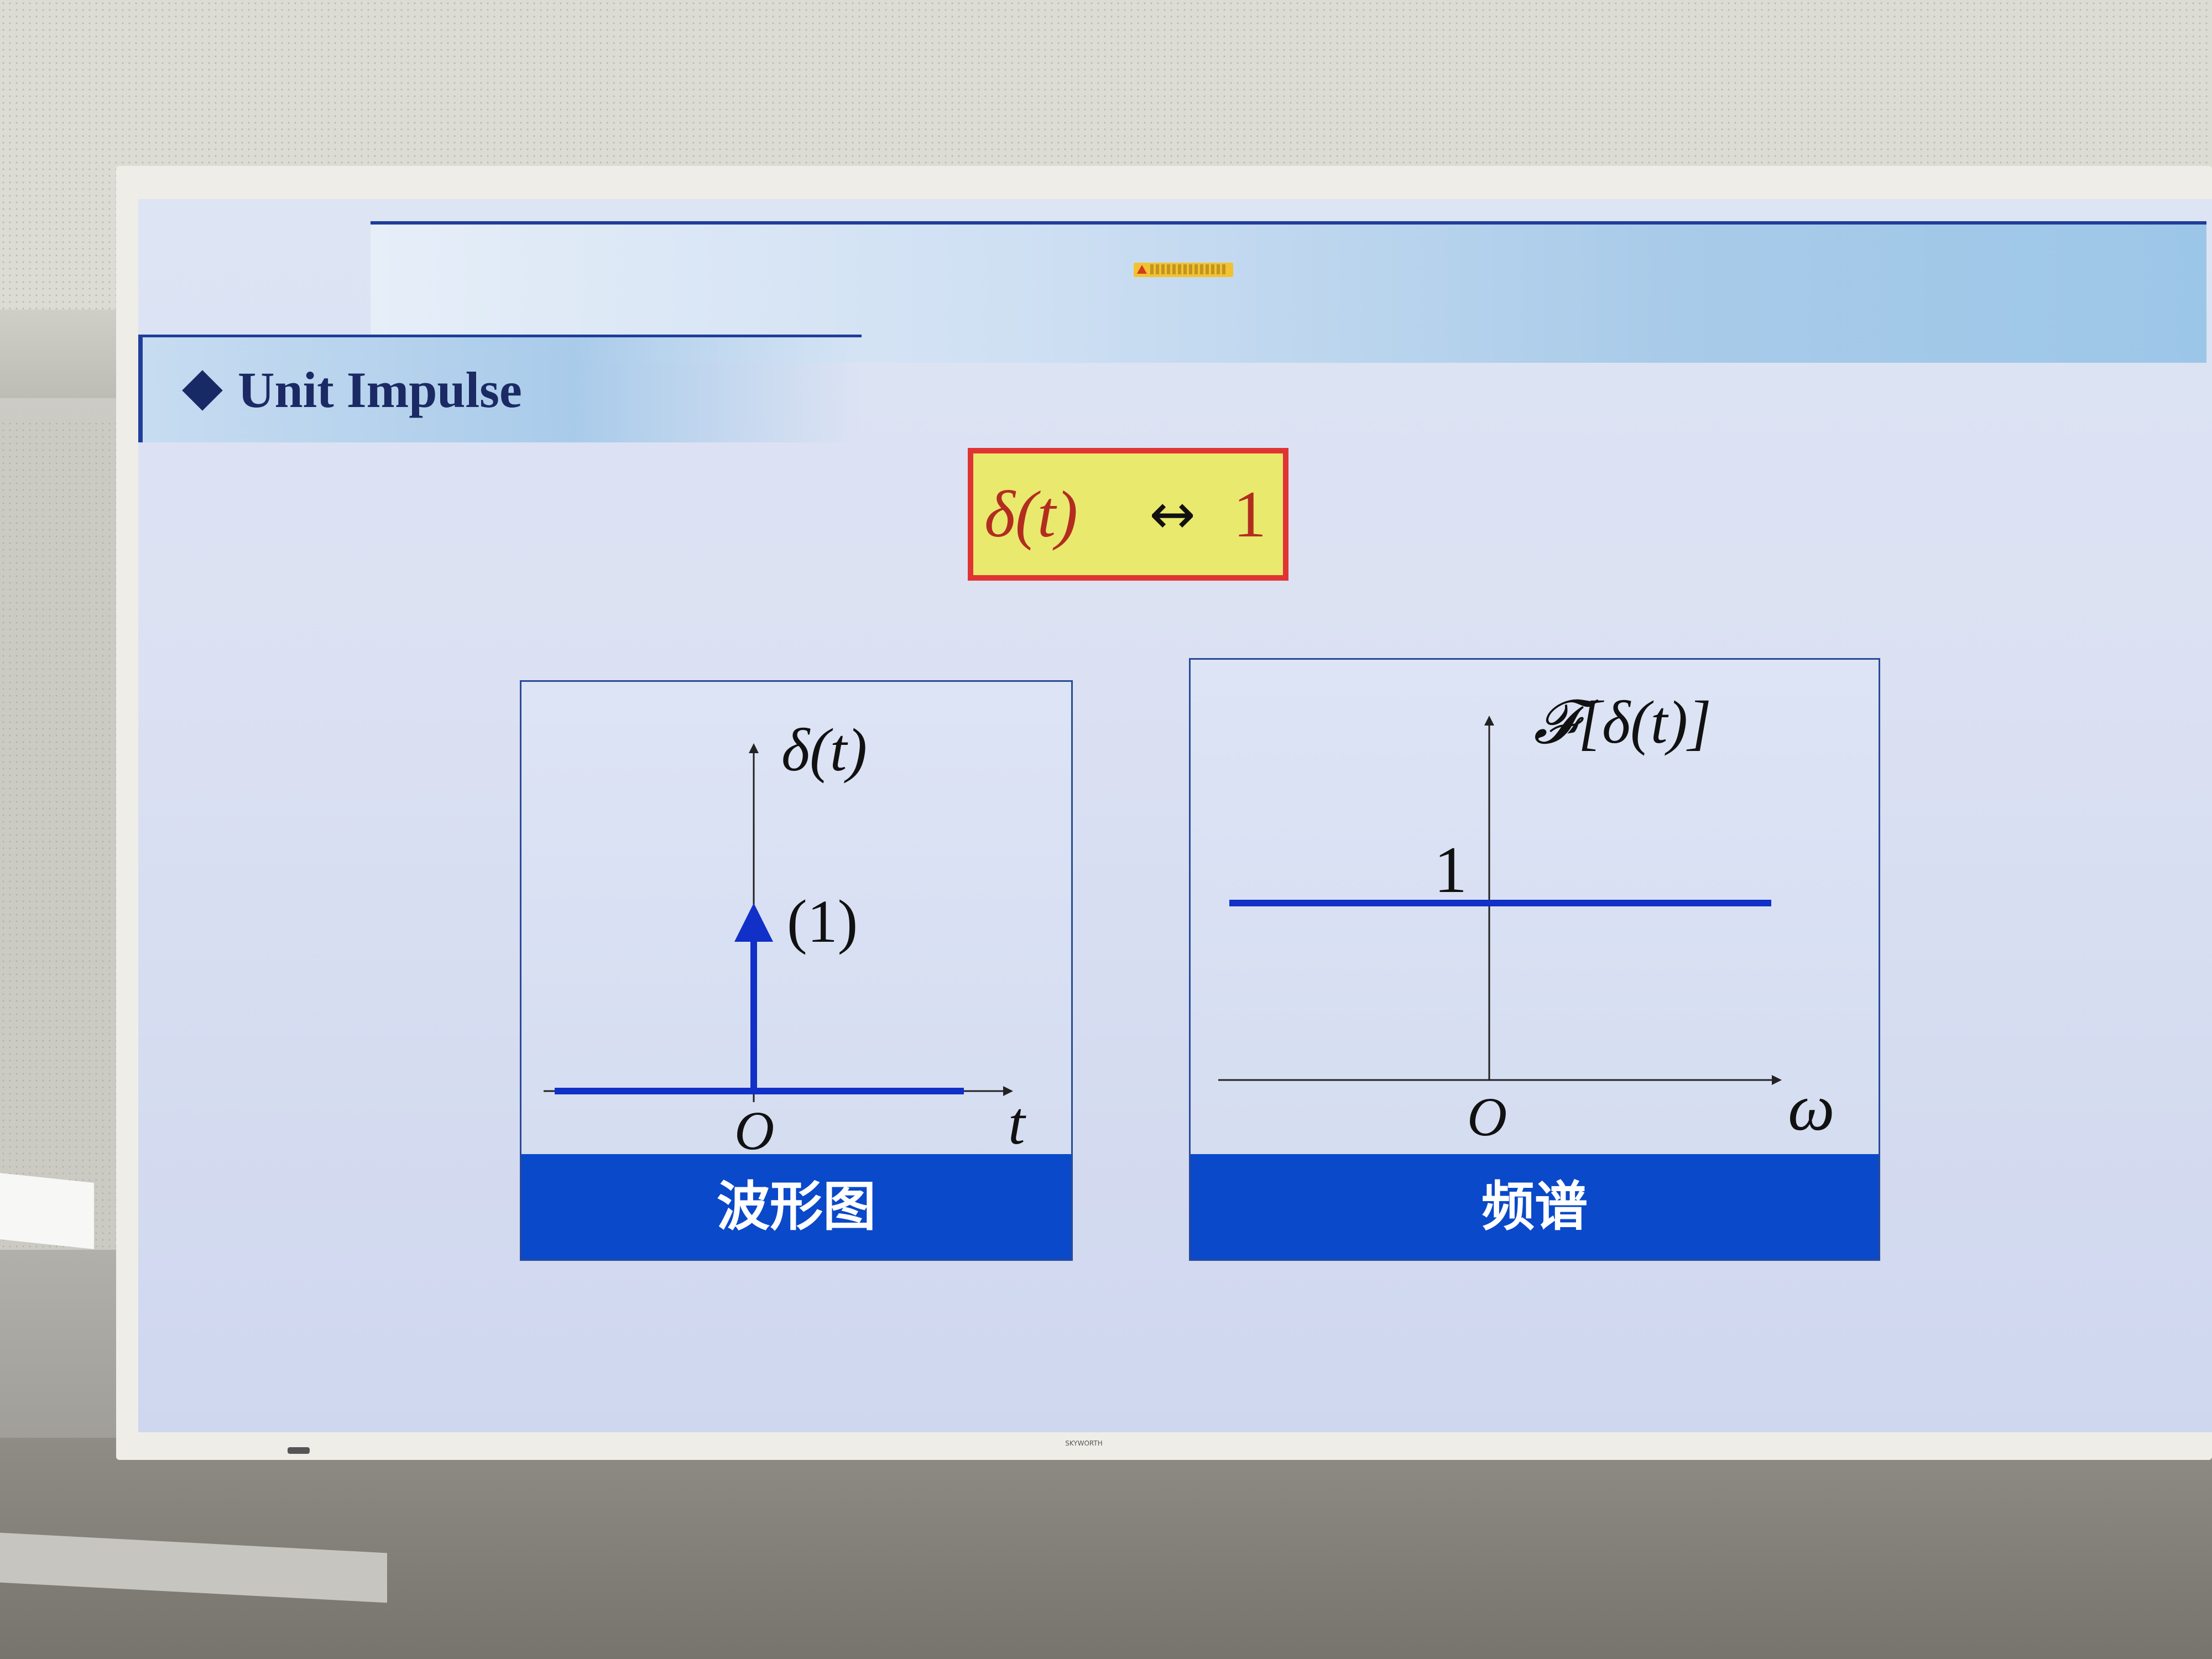 This screenshot has width=2212, height=1659. Describe the element at coordinates (1487, 1116) in the screenshot. I see `spectrum-origin-label: O` at that location.